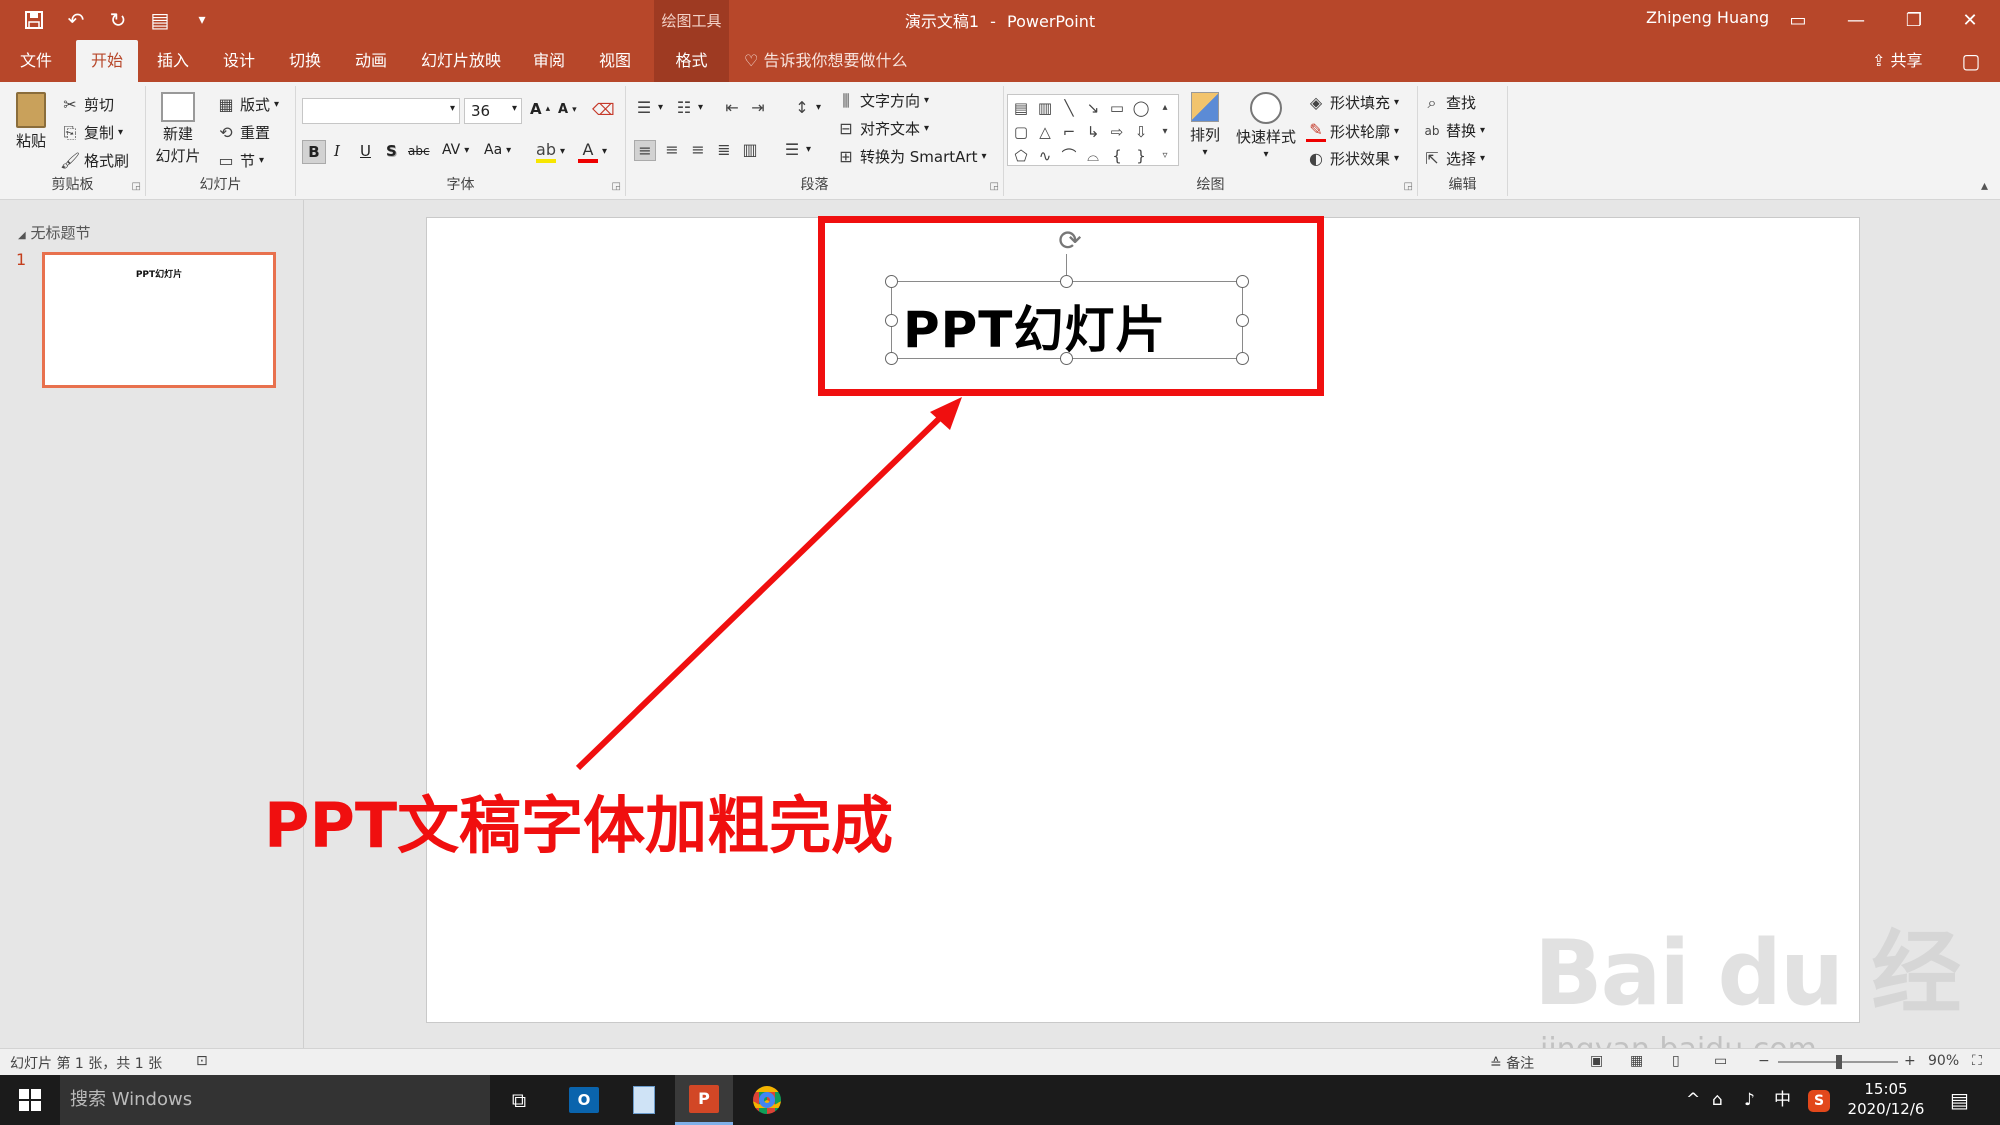 The height and width of the screenshot is (1125, 2000). Describe the element at coordinates (1141, 156) in the screenshot. I see `right-brace-shape-icon: }` at that location.